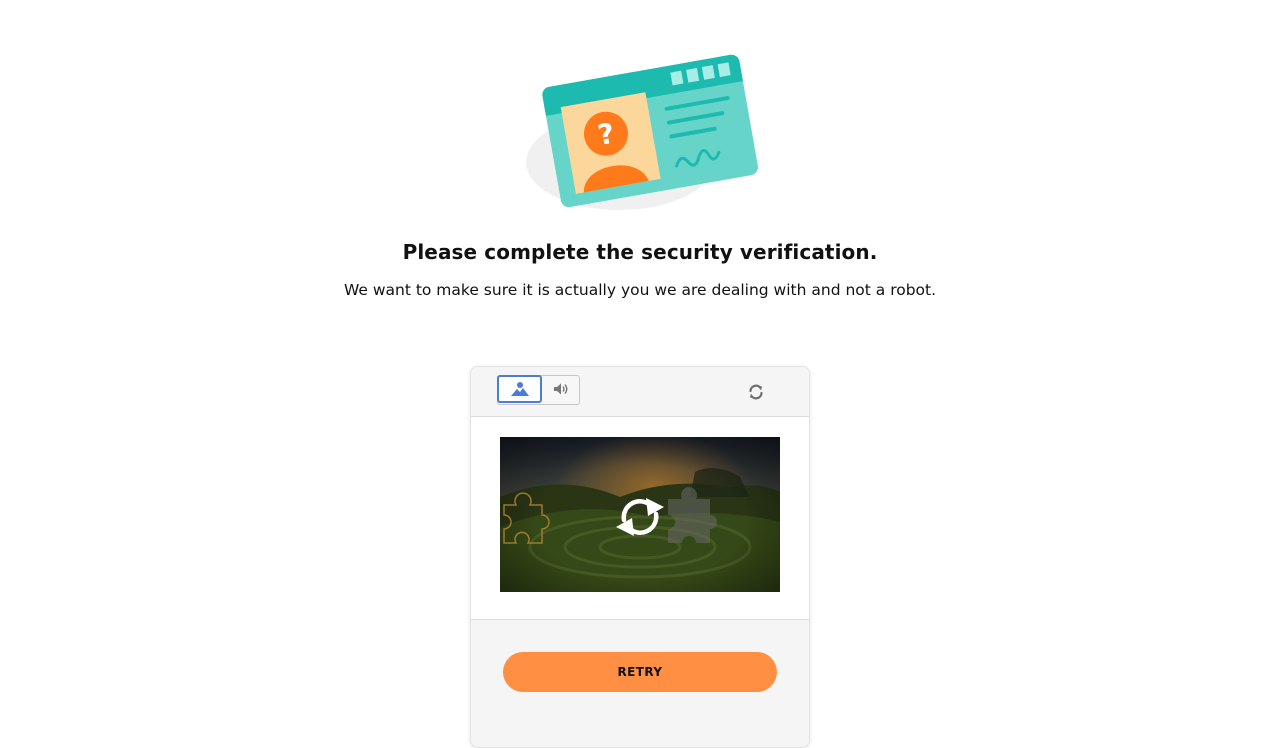 This screenshot has width=1280, height=748. Describe the element at coordinates (610, 143) in the screenshot. I see `unknown-person-icon: ?` at that location.